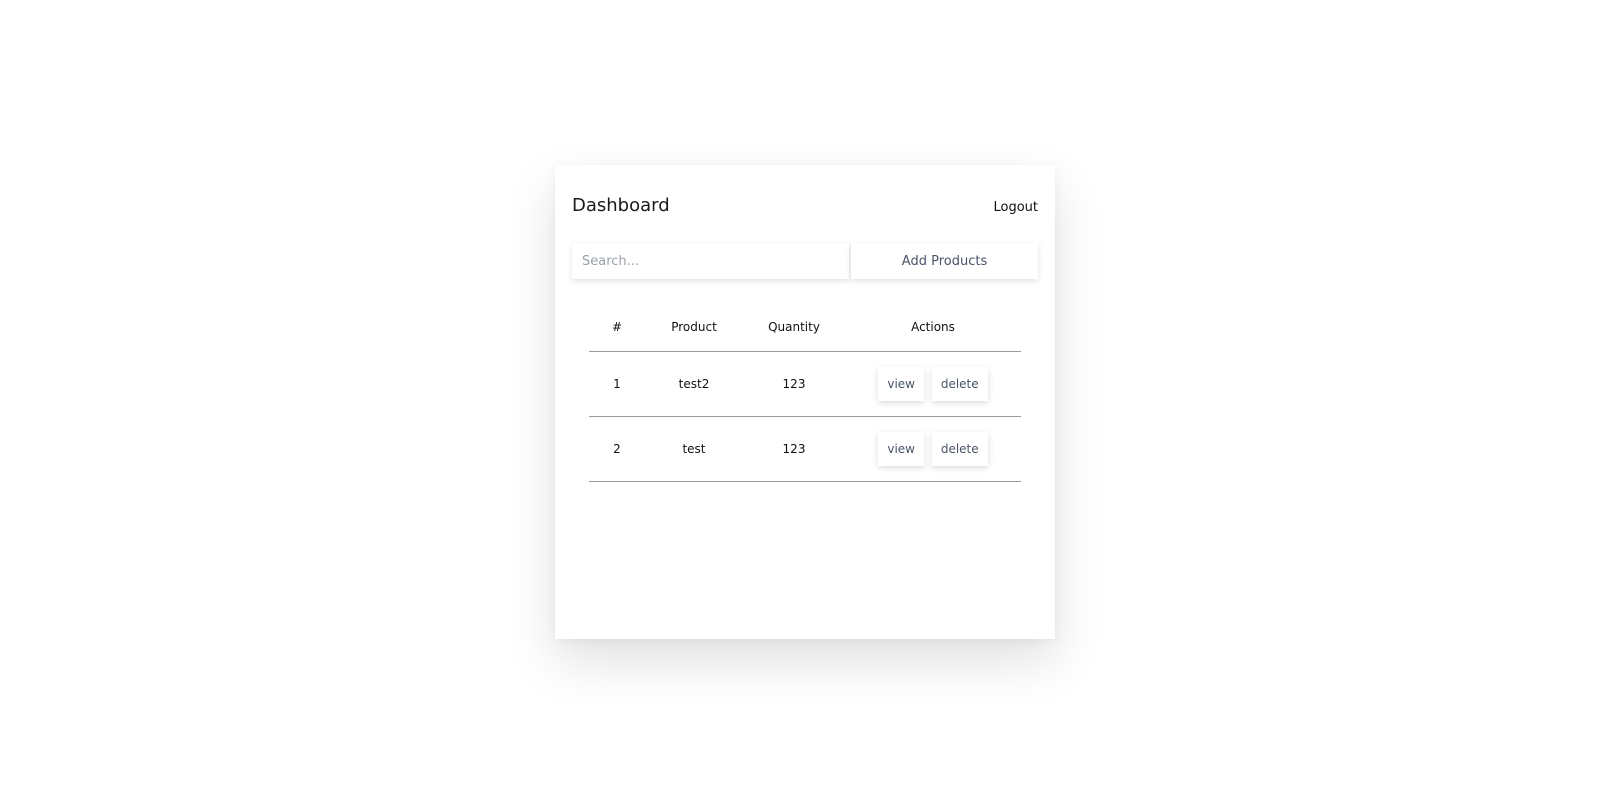  I want to click on column-header-actions: Actions, so click(933, 327).